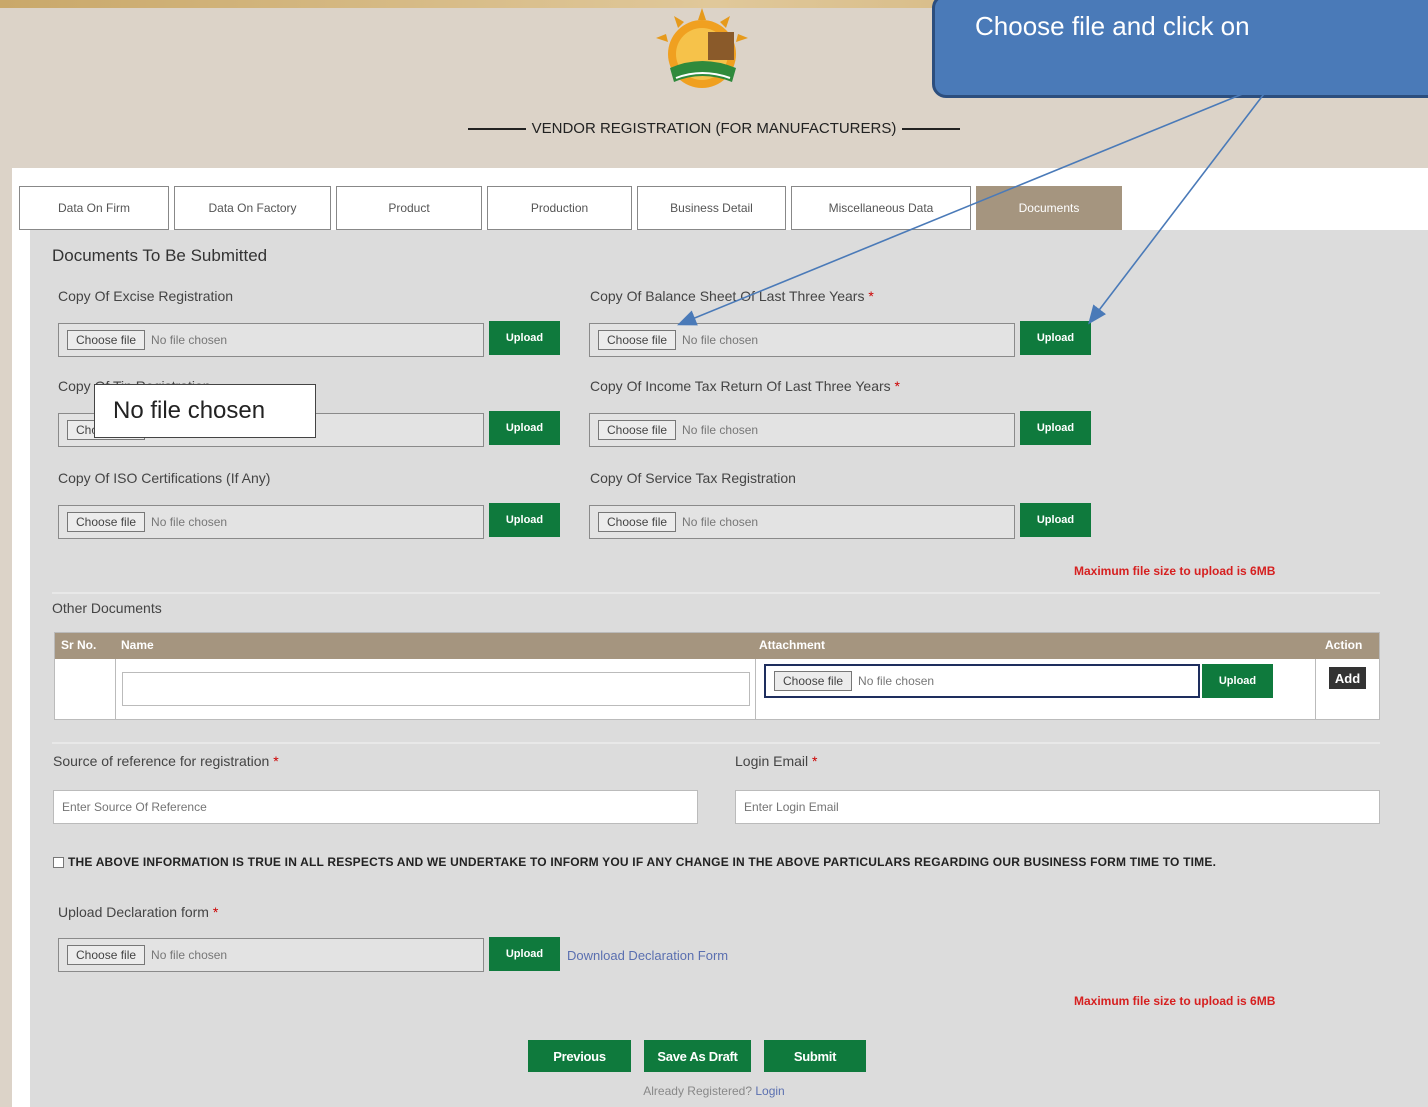  I want to click on tab-miscellaneous-data: Miscellaneous Data, so click(881, 208).